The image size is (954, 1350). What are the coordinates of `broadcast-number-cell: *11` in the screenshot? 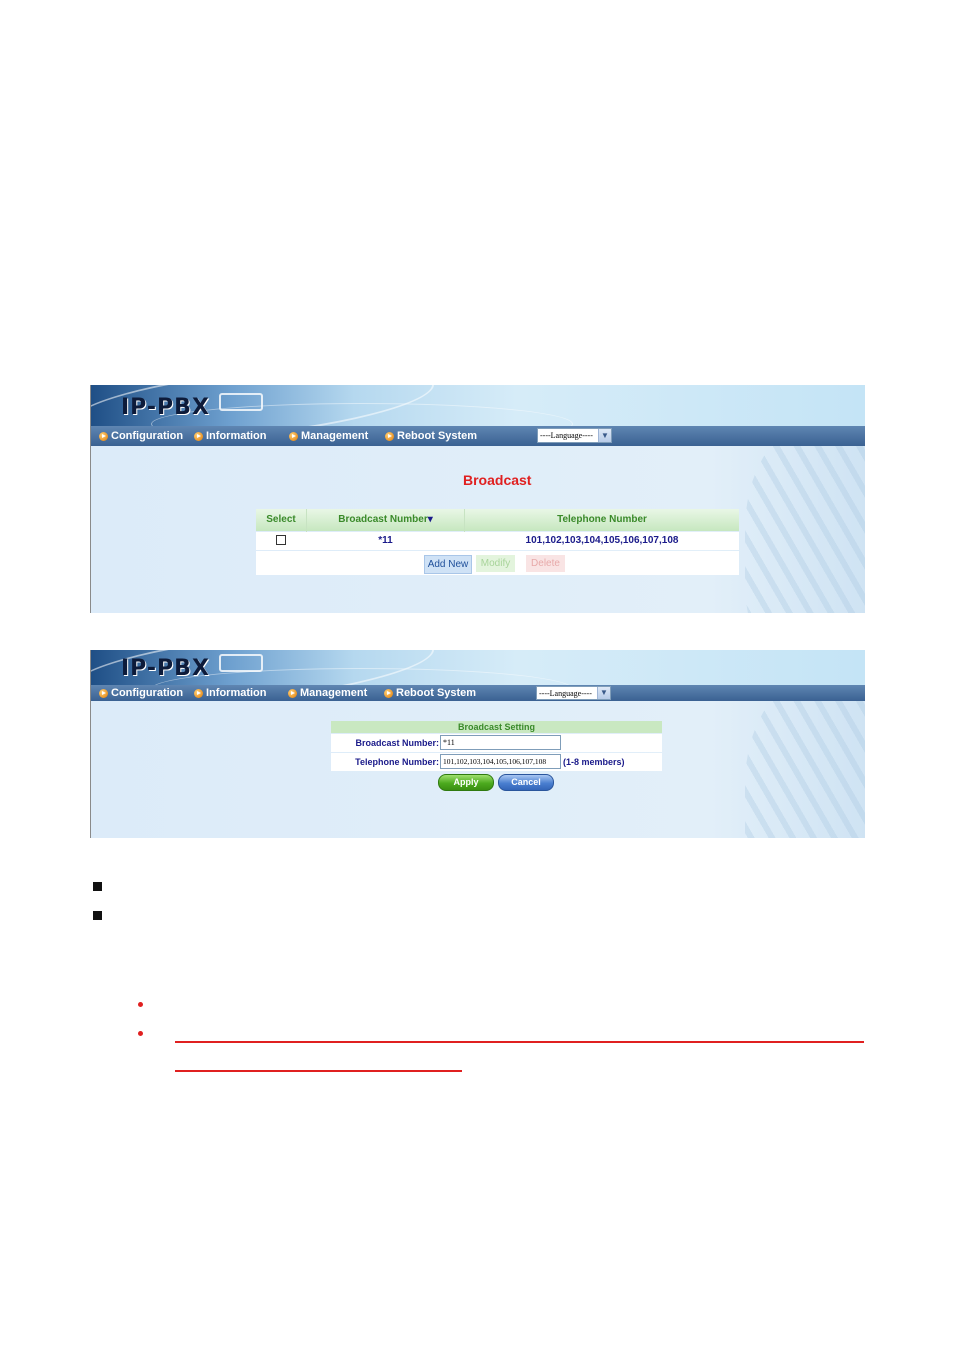 It's located at (385, 540).